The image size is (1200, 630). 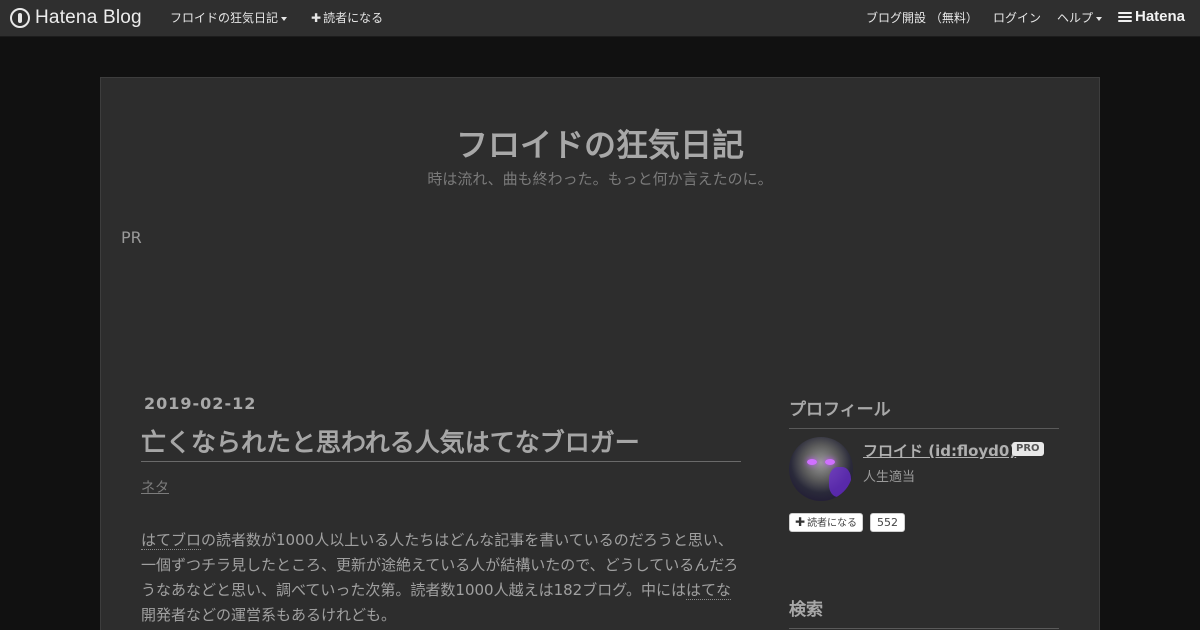 I want to click on profile-description: 人生適当, so click(x=889, y=477).